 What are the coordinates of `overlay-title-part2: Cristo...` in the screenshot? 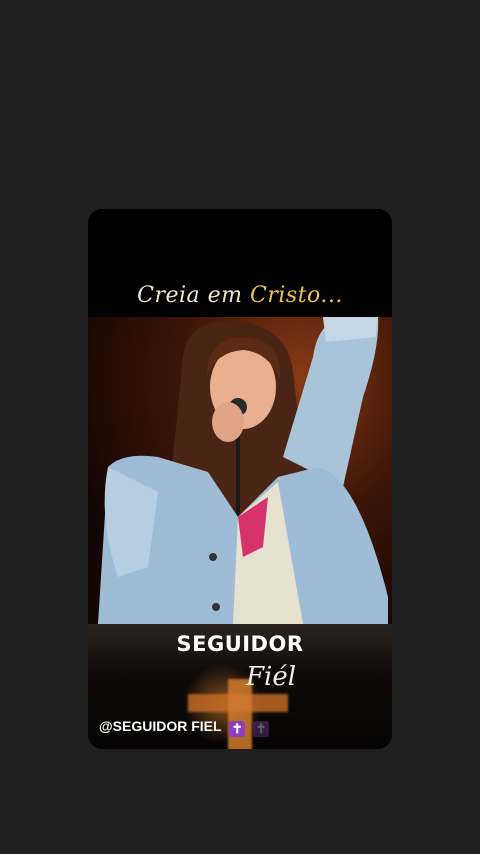 It's located at (296, 295).